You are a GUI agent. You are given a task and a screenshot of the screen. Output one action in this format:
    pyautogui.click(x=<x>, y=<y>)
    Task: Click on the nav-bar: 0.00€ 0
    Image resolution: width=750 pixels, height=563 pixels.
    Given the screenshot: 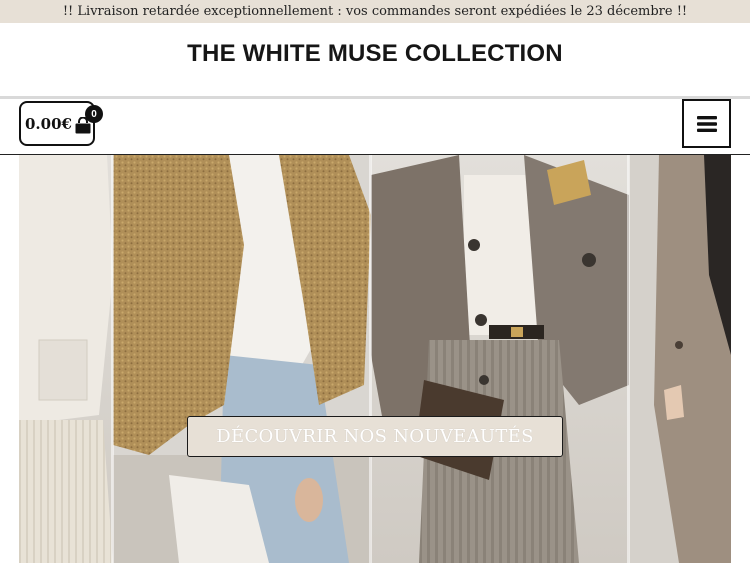 What is the action you would take?
    pyautogui.click(x=375, y=127)
    